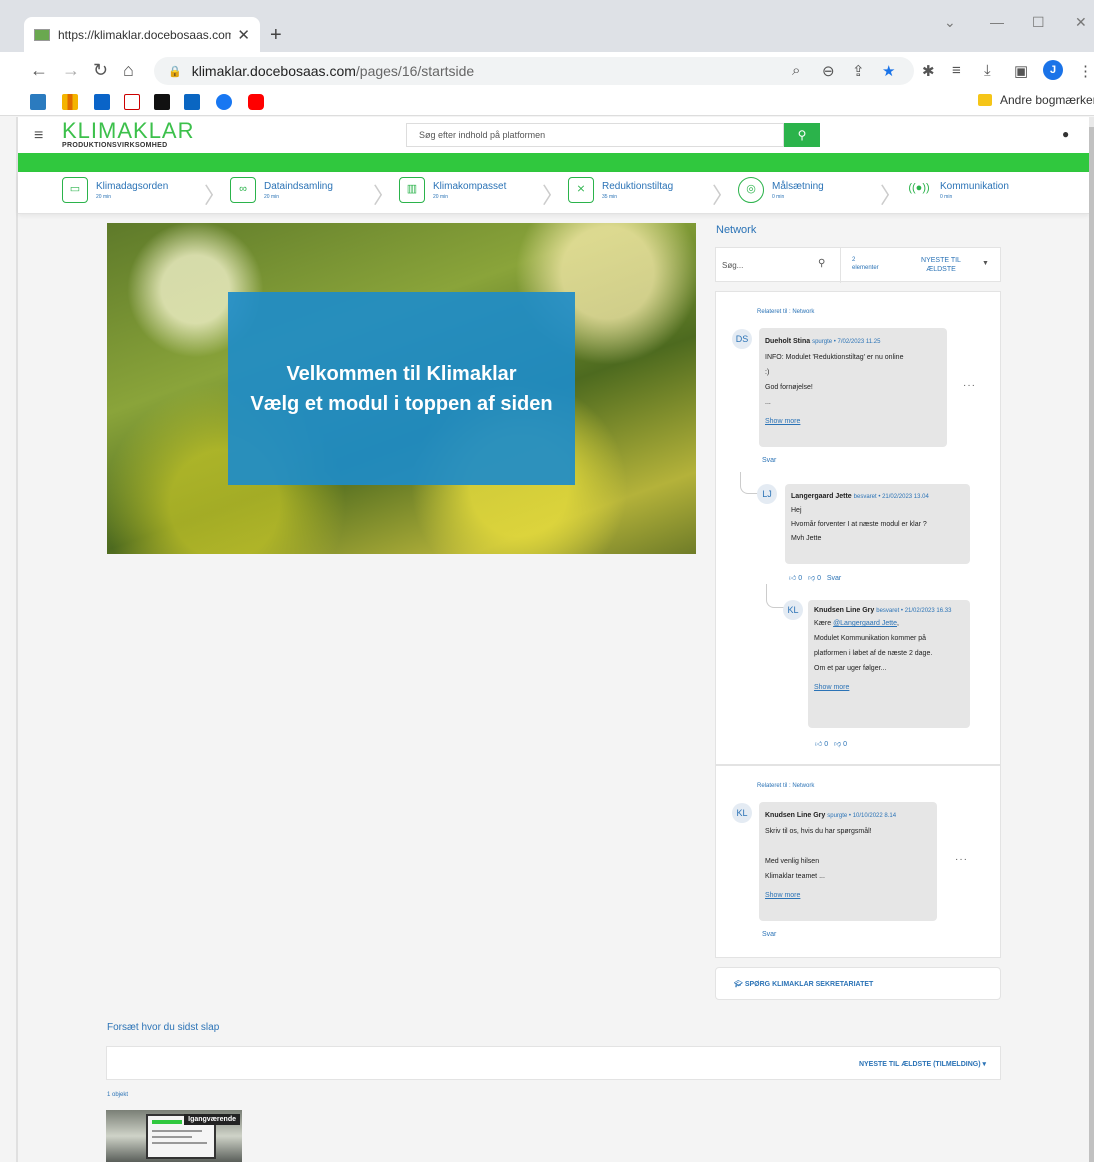  What do you see at coordinates (1085, 71) in the screenshot?
I see `menu-kebab-icon: ⋮` at bounding box center [1085, 71].